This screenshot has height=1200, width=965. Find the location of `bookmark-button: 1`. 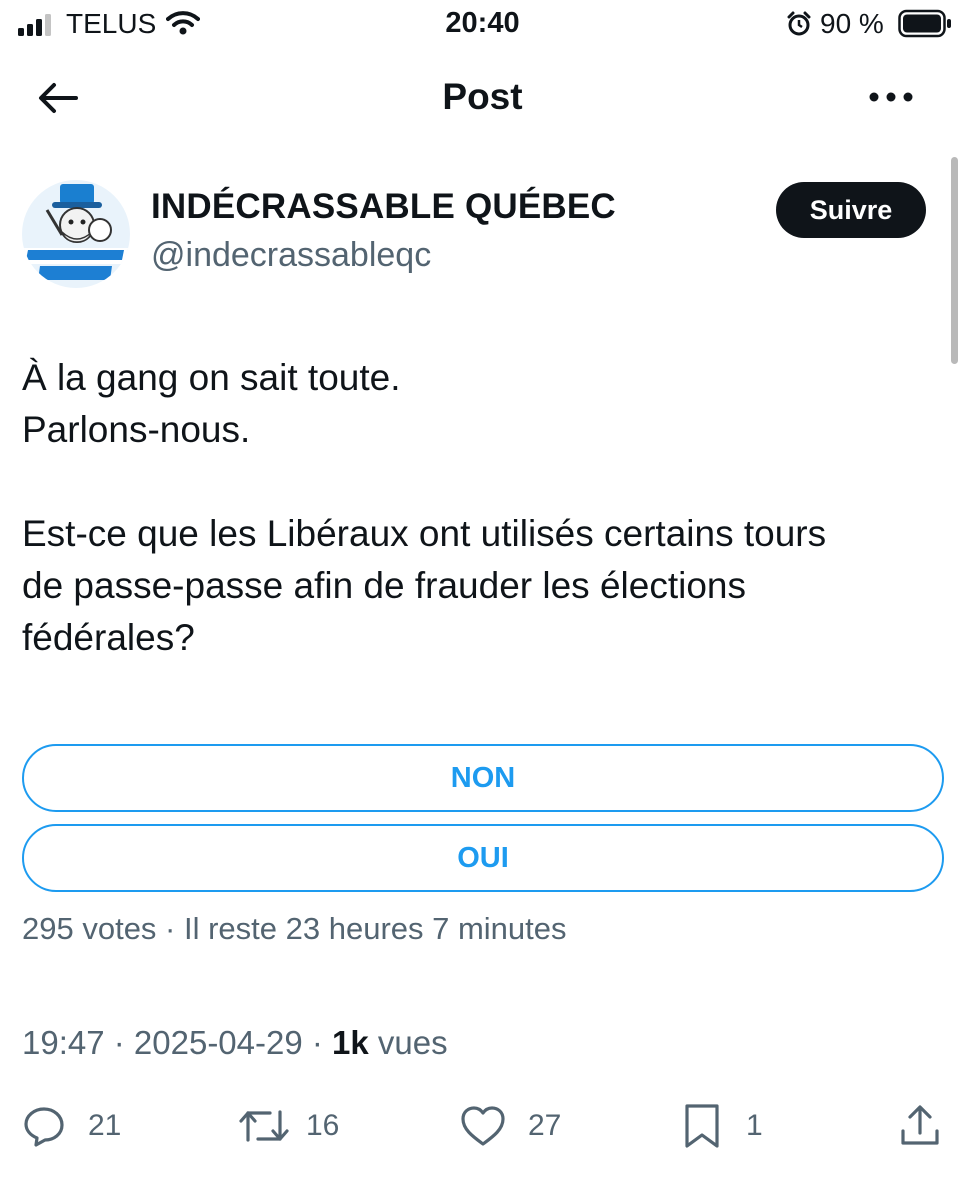

bookmark-button: 1 is located at coordinates (722, 1126).